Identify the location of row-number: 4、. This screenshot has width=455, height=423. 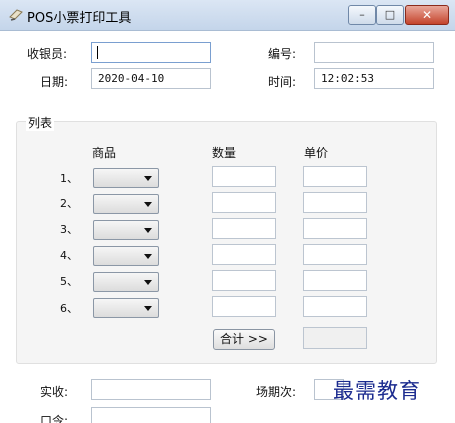
(69, 255).